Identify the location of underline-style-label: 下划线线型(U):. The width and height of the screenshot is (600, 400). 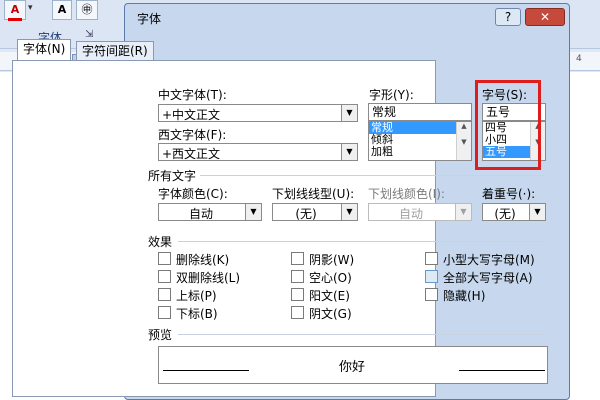
(313, 194).